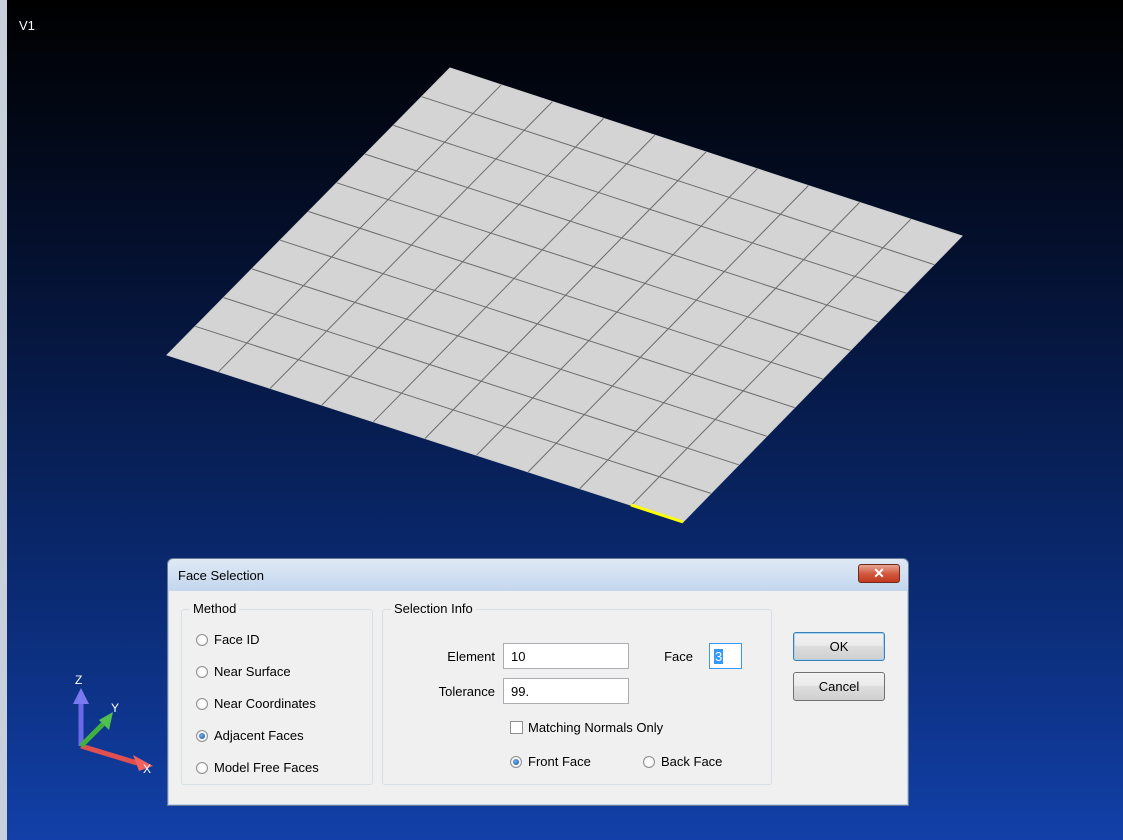 Image resolution: width=1123 pixels, height=840 pixels. Describe the element at coordinates (516, 727) in the screenshot. I see `matching-normals-checkbox` at that location.